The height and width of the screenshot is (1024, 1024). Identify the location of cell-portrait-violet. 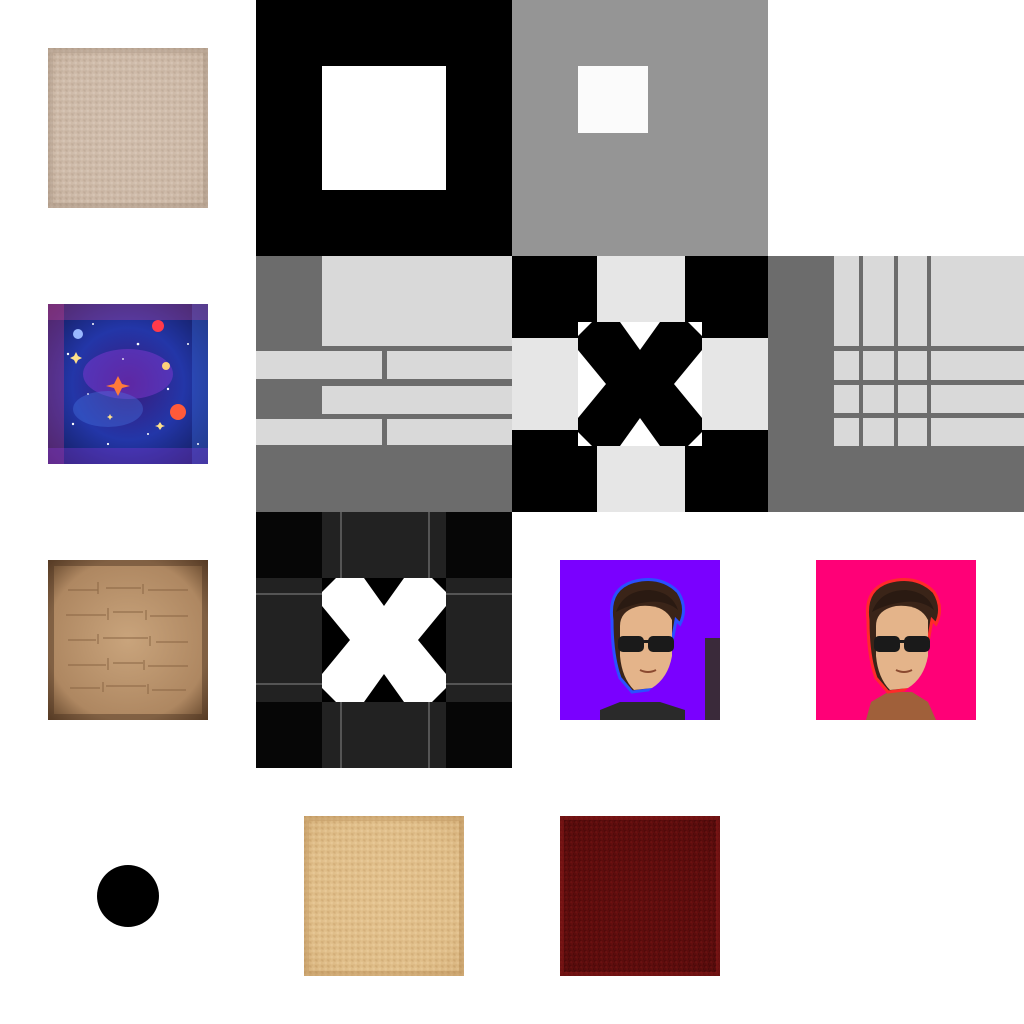
(640, 640).